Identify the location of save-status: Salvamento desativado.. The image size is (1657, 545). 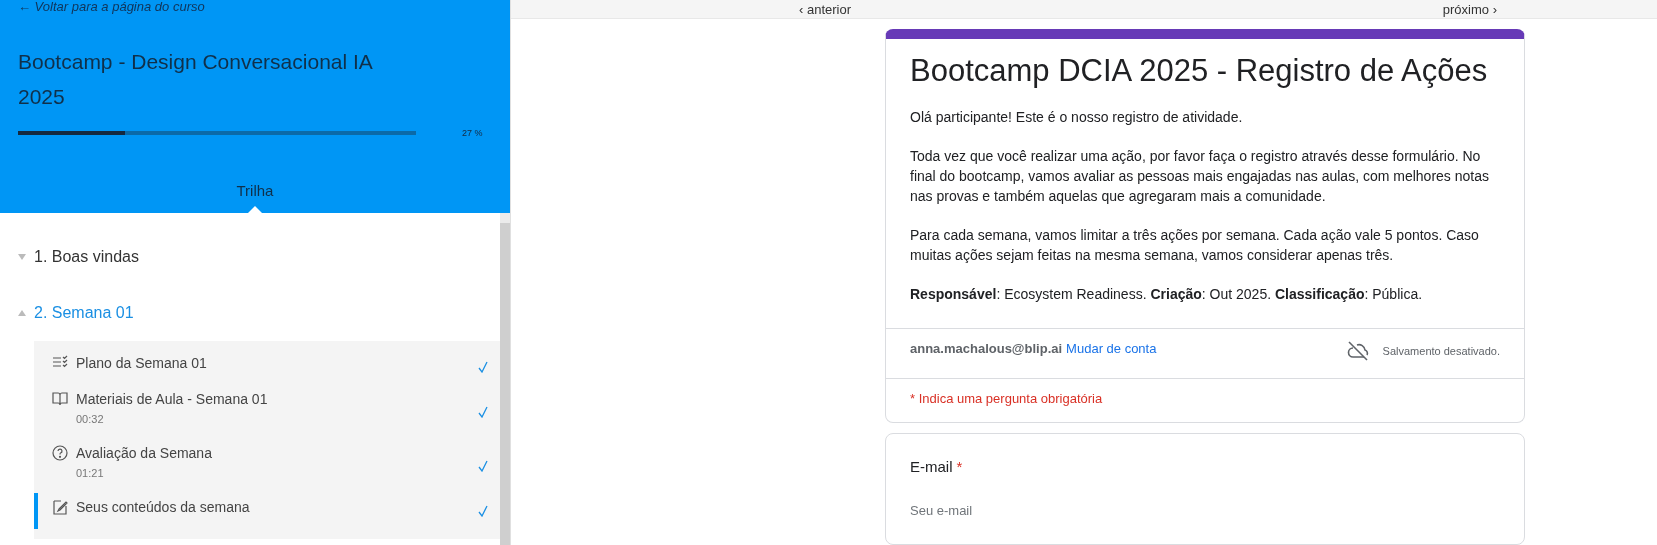
(1441, 351).